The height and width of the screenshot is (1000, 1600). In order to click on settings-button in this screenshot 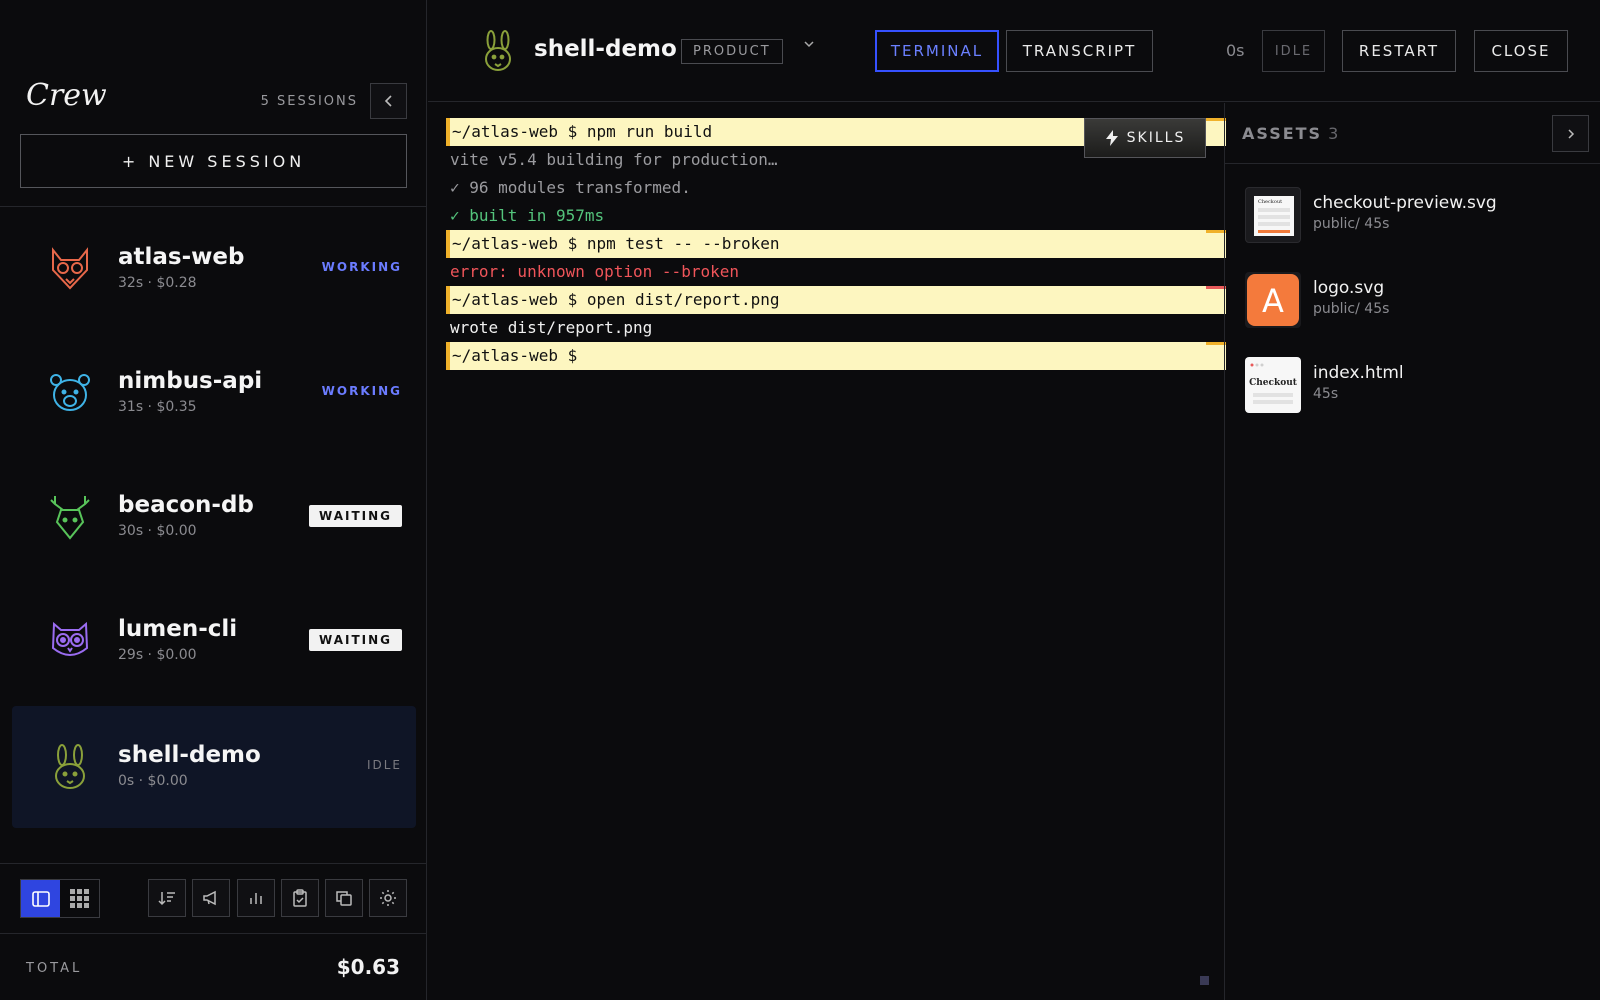, I will do `click(388, 898)`.